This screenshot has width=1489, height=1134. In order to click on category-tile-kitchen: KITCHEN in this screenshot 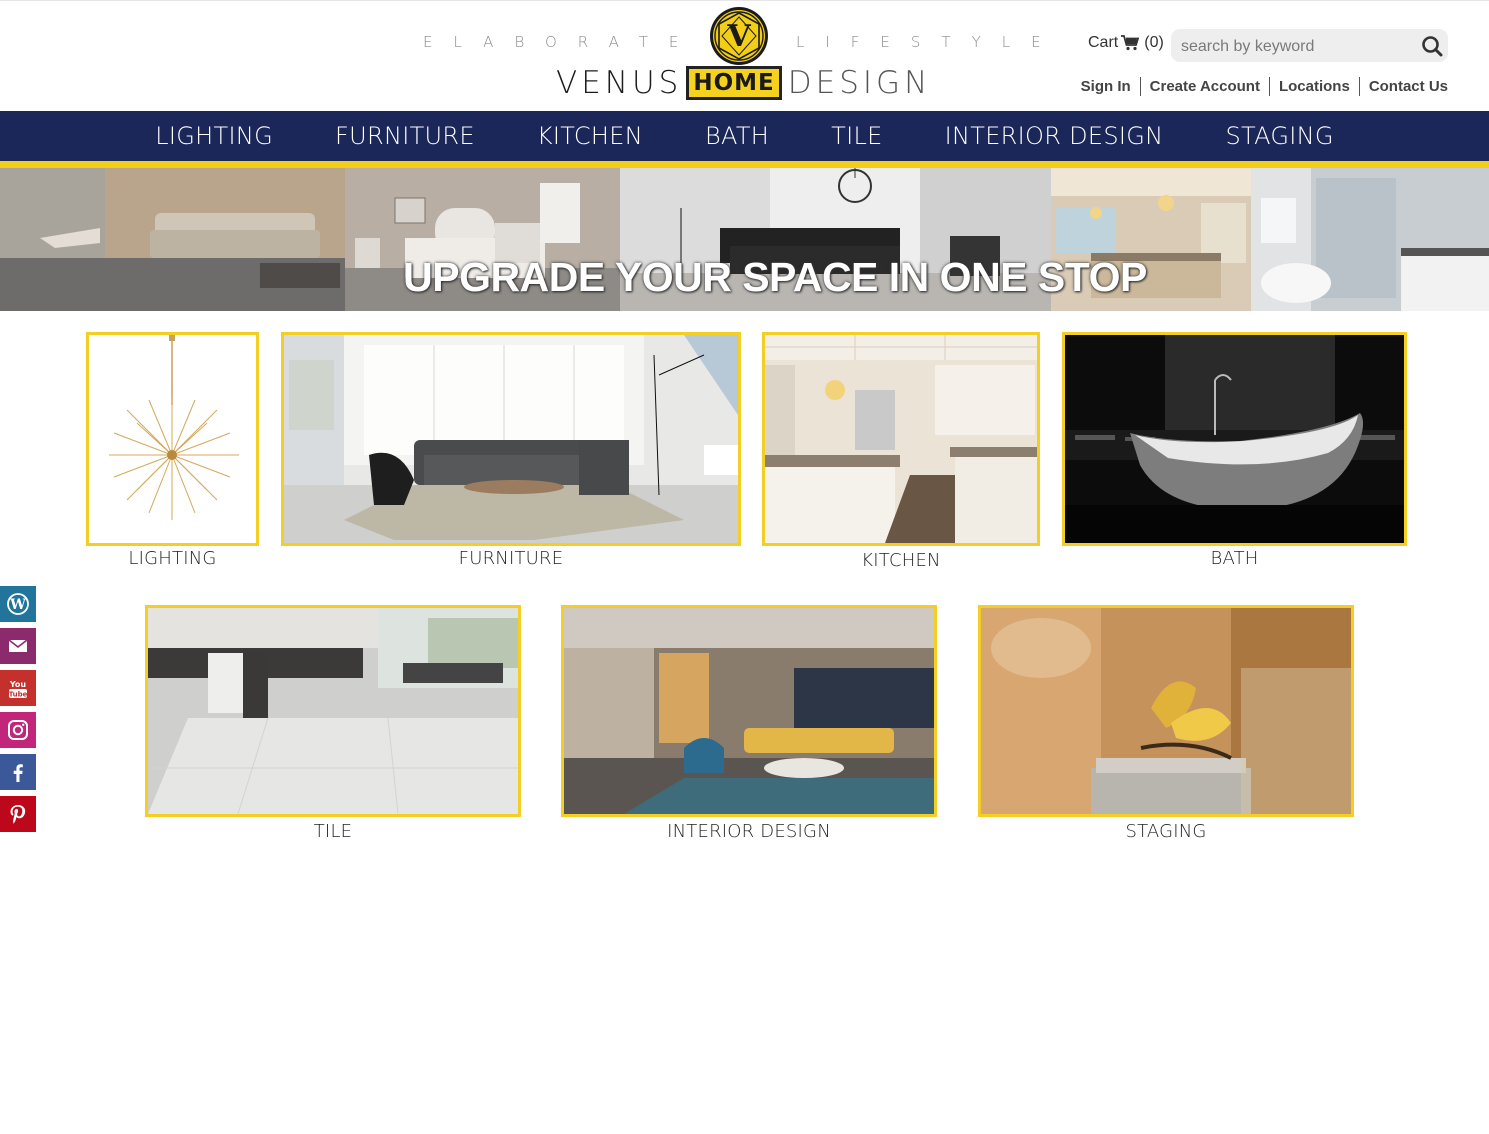, I will do `click(901, 453)`.